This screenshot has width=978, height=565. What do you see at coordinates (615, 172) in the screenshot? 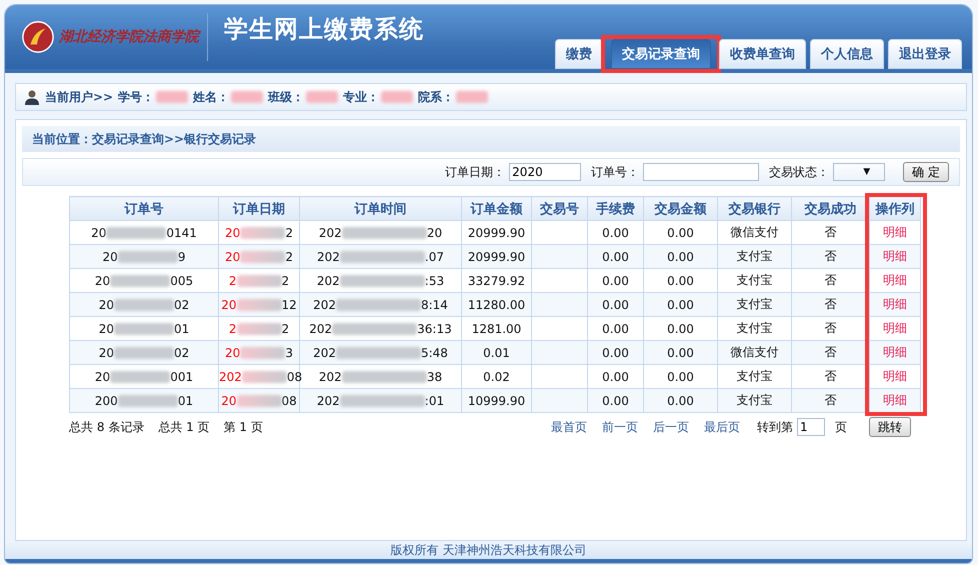
I see `order-no-label: 订单号：` at bounding box center [615, 172].